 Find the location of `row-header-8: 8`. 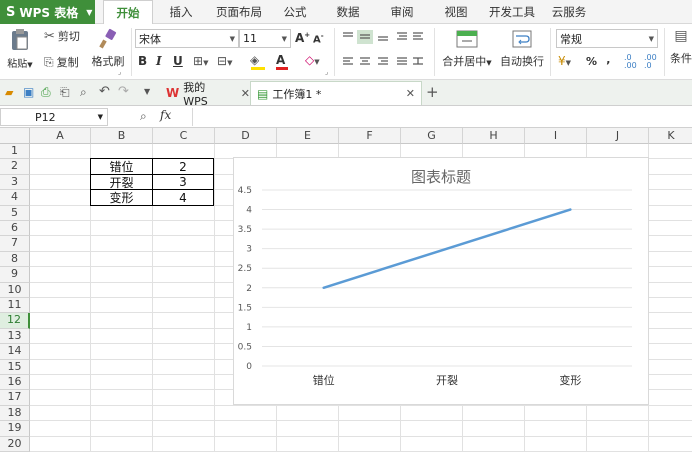

row-header-8: 8 is located at coordinates (15, 259).